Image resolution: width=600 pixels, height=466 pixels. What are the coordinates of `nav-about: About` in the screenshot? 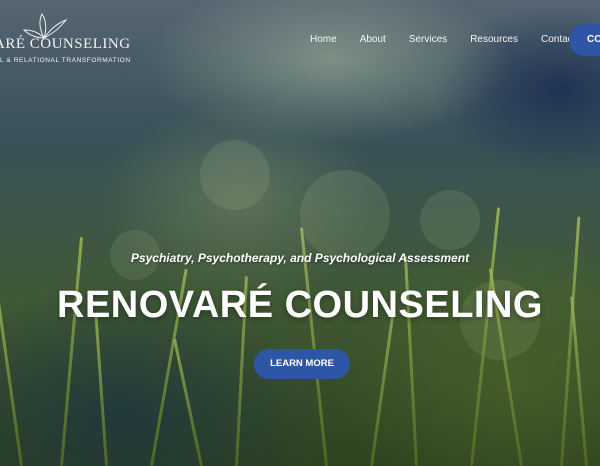 It's located at (373, 39).